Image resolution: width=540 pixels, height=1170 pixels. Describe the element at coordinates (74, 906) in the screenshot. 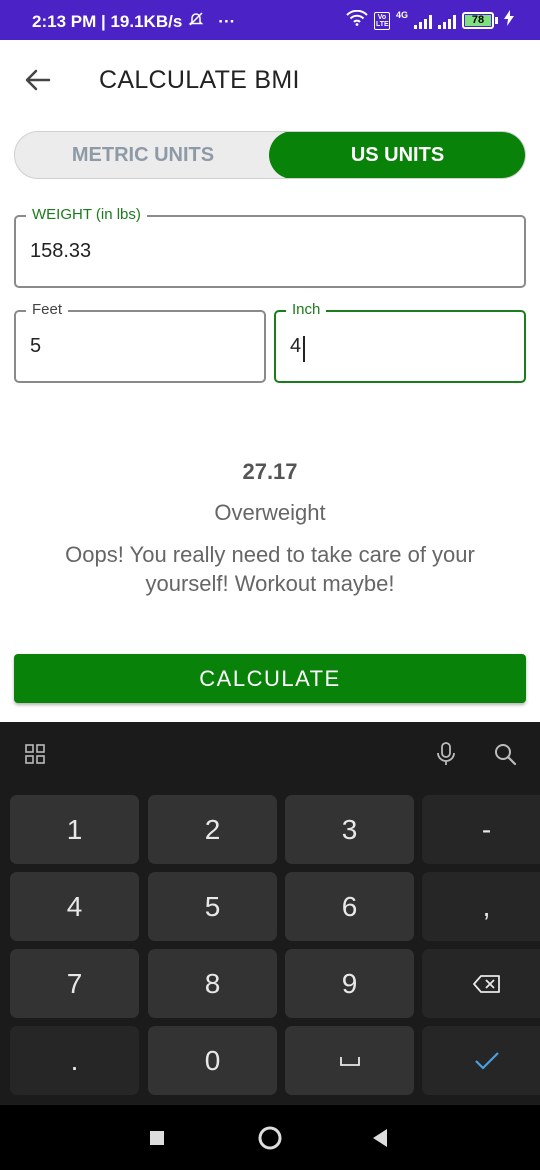

I see `key-4: 4` at that location.